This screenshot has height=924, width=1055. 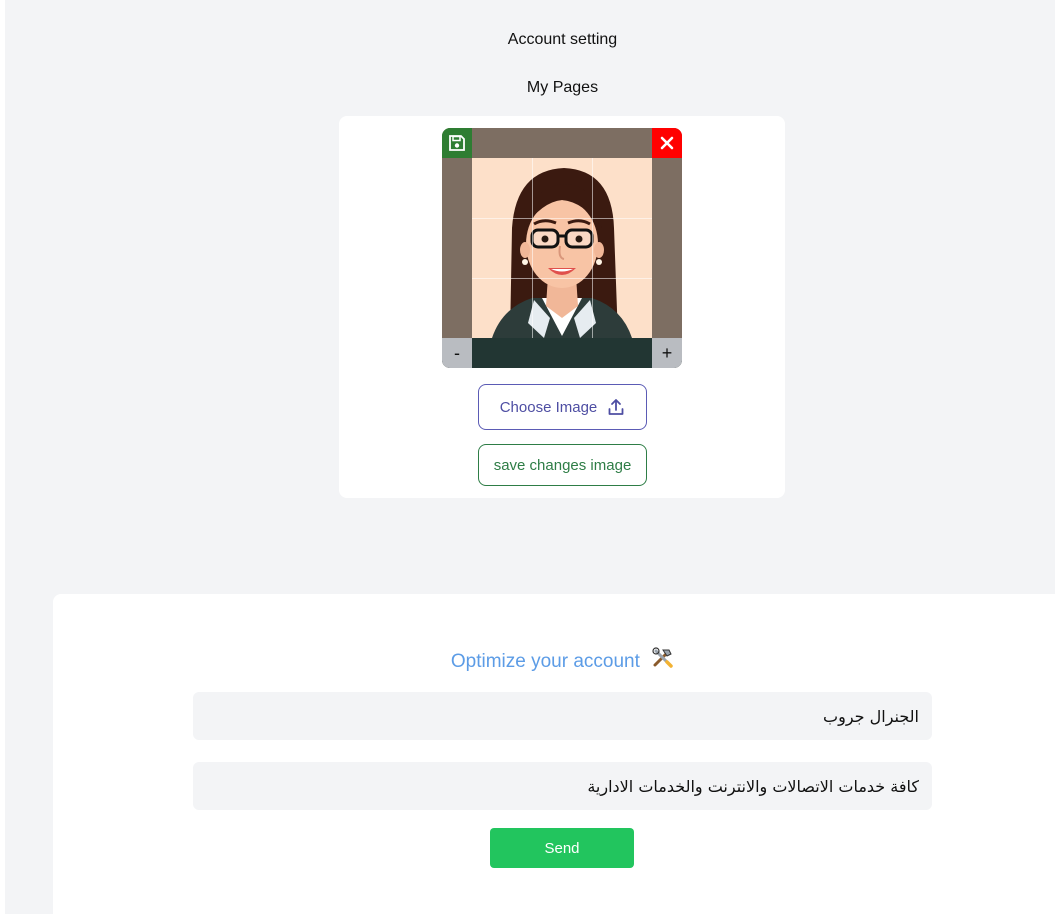 What do you see at coordinates (662, 657) in the screenshot?
I see `tools-icon` at bounding box center [662, 657].